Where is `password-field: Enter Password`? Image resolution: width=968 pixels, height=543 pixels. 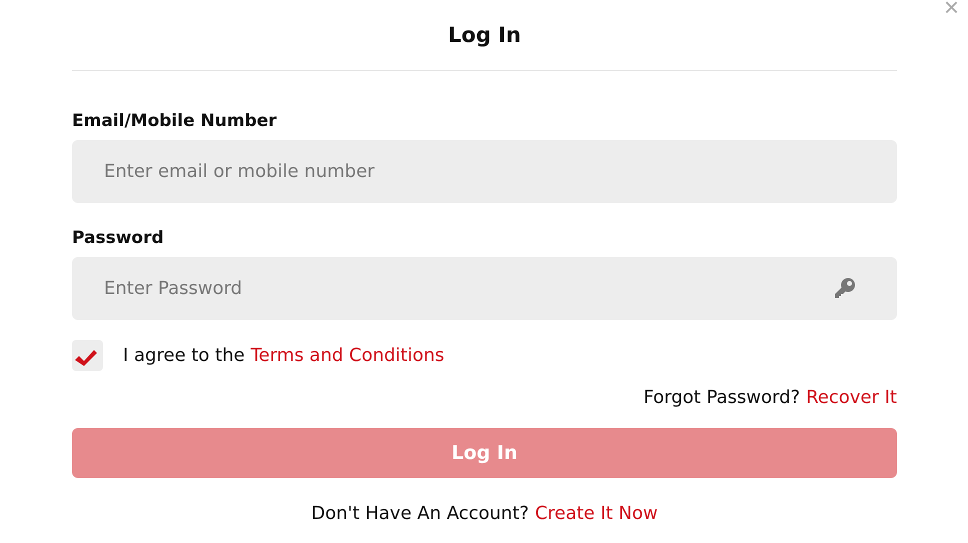
password-field: Enter Password is located at coordinates (484, 288).